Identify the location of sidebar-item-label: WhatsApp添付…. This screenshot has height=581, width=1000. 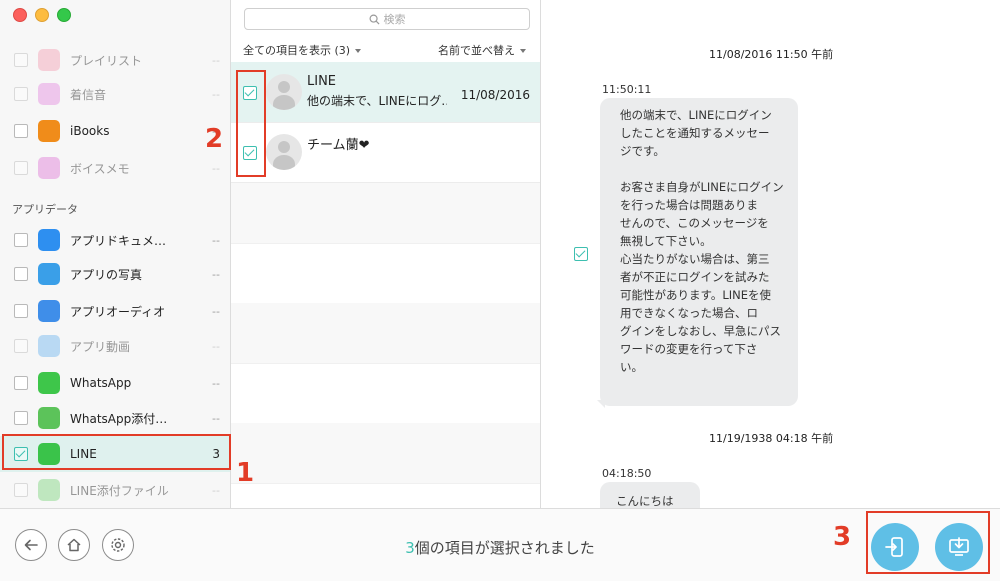
(119, 418).